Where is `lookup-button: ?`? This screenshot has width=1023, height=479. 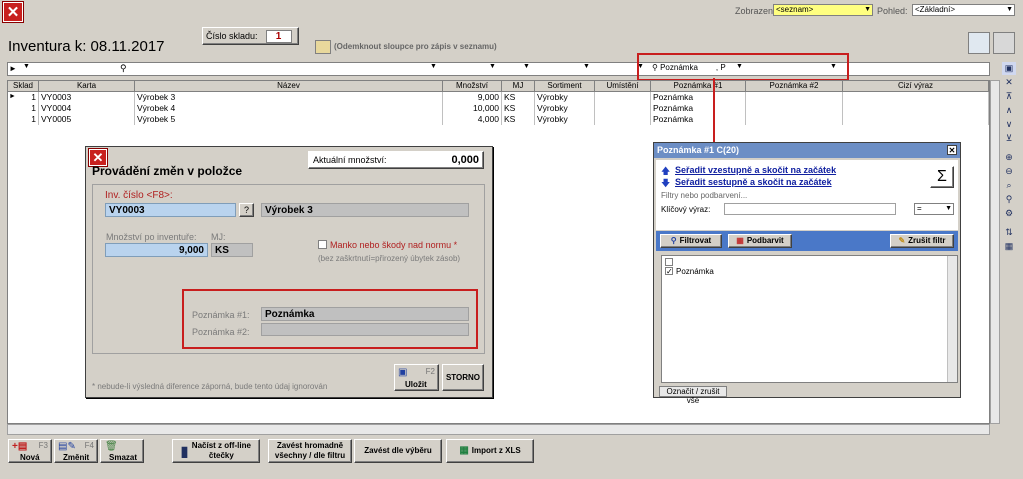
lookup-button: ? is located at coordinates (246, 210).